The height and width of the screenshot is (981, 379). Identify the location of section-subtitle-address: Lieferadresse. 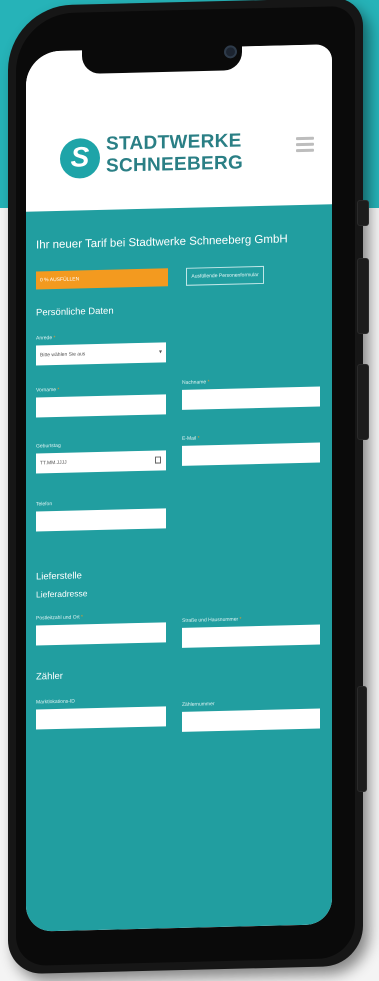
(62, 594).